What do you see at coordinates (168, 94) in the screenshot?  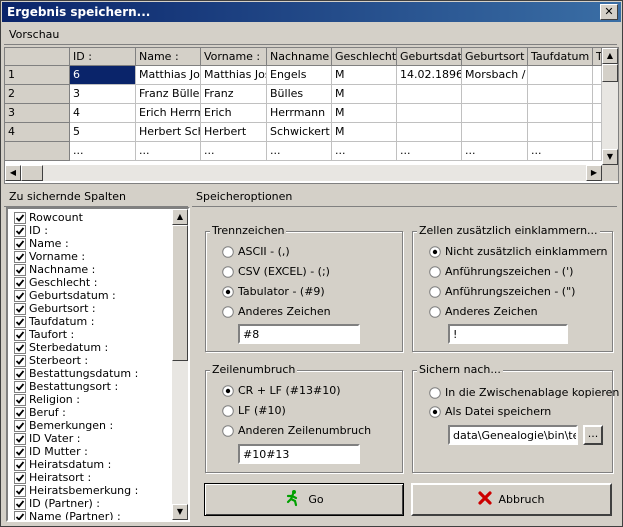 I see `grid-cell: Franz Bülles` at bounding box center [168, 94].